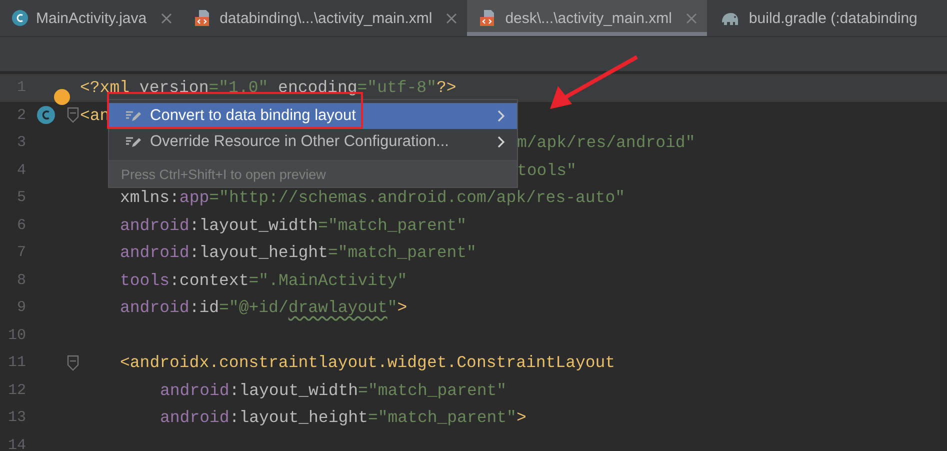  I want to click on code-text: ="http://schemas.android.com/apk/res-auto", so click(417, 198).